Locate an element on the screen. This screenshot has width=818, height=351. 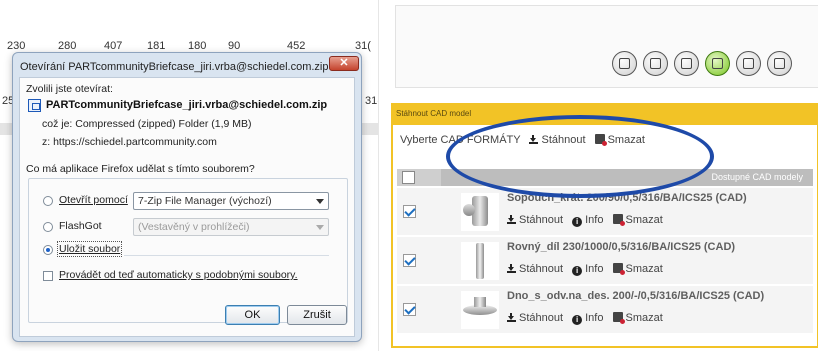
tee-part-image is located at coordinates (475, 211).